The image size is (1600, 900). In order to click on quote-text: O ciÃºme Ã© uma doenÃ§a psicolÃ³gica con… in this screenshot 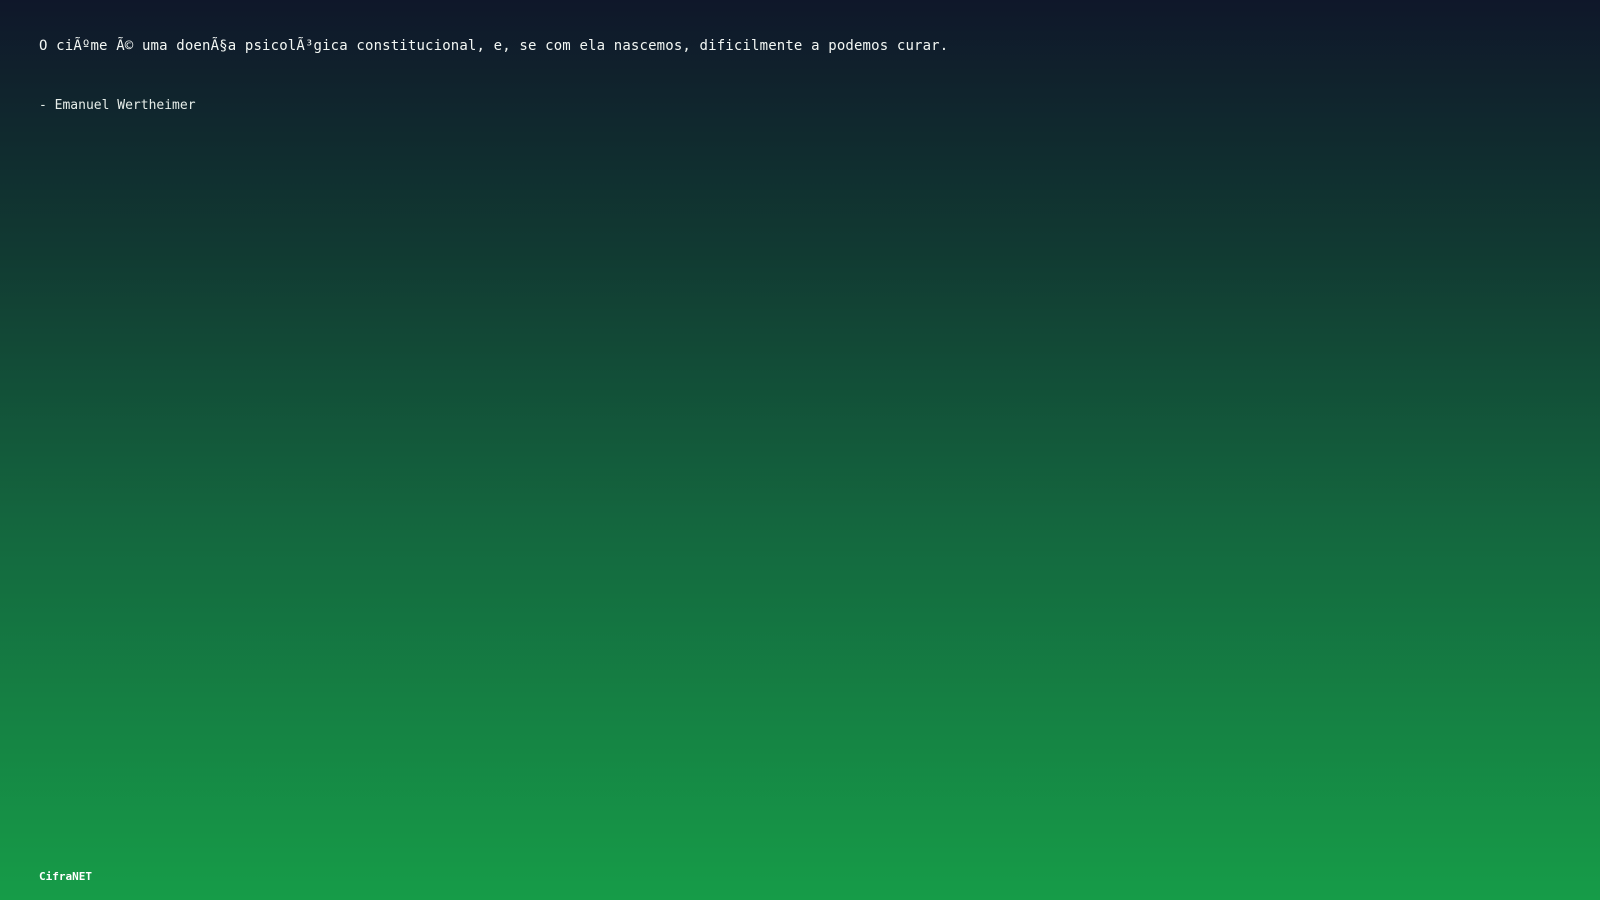, I will do `click(494, 46)`.